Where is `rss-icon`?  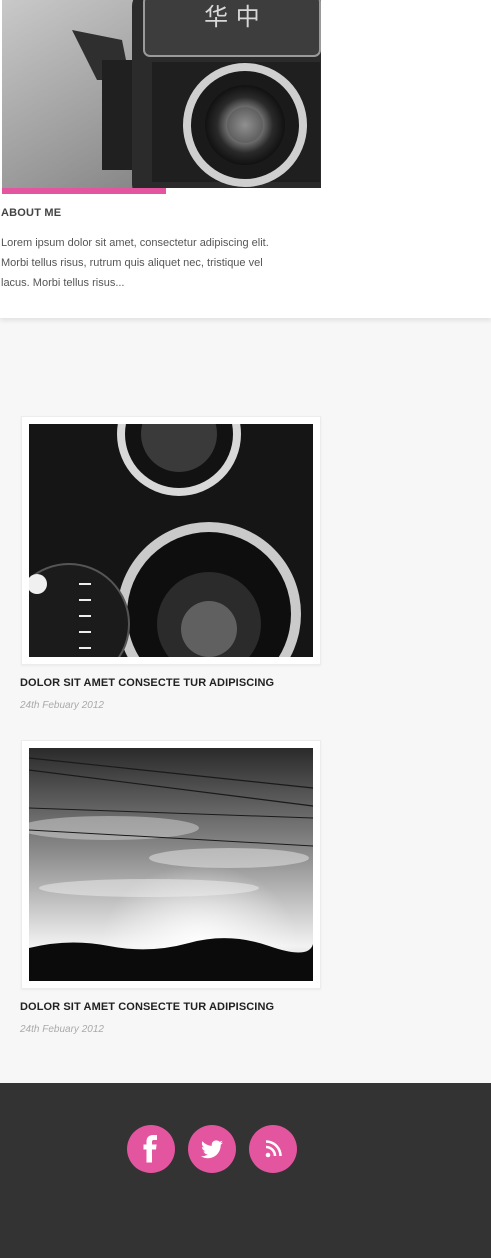
rss-icon is located at coordinates (273, 1149).